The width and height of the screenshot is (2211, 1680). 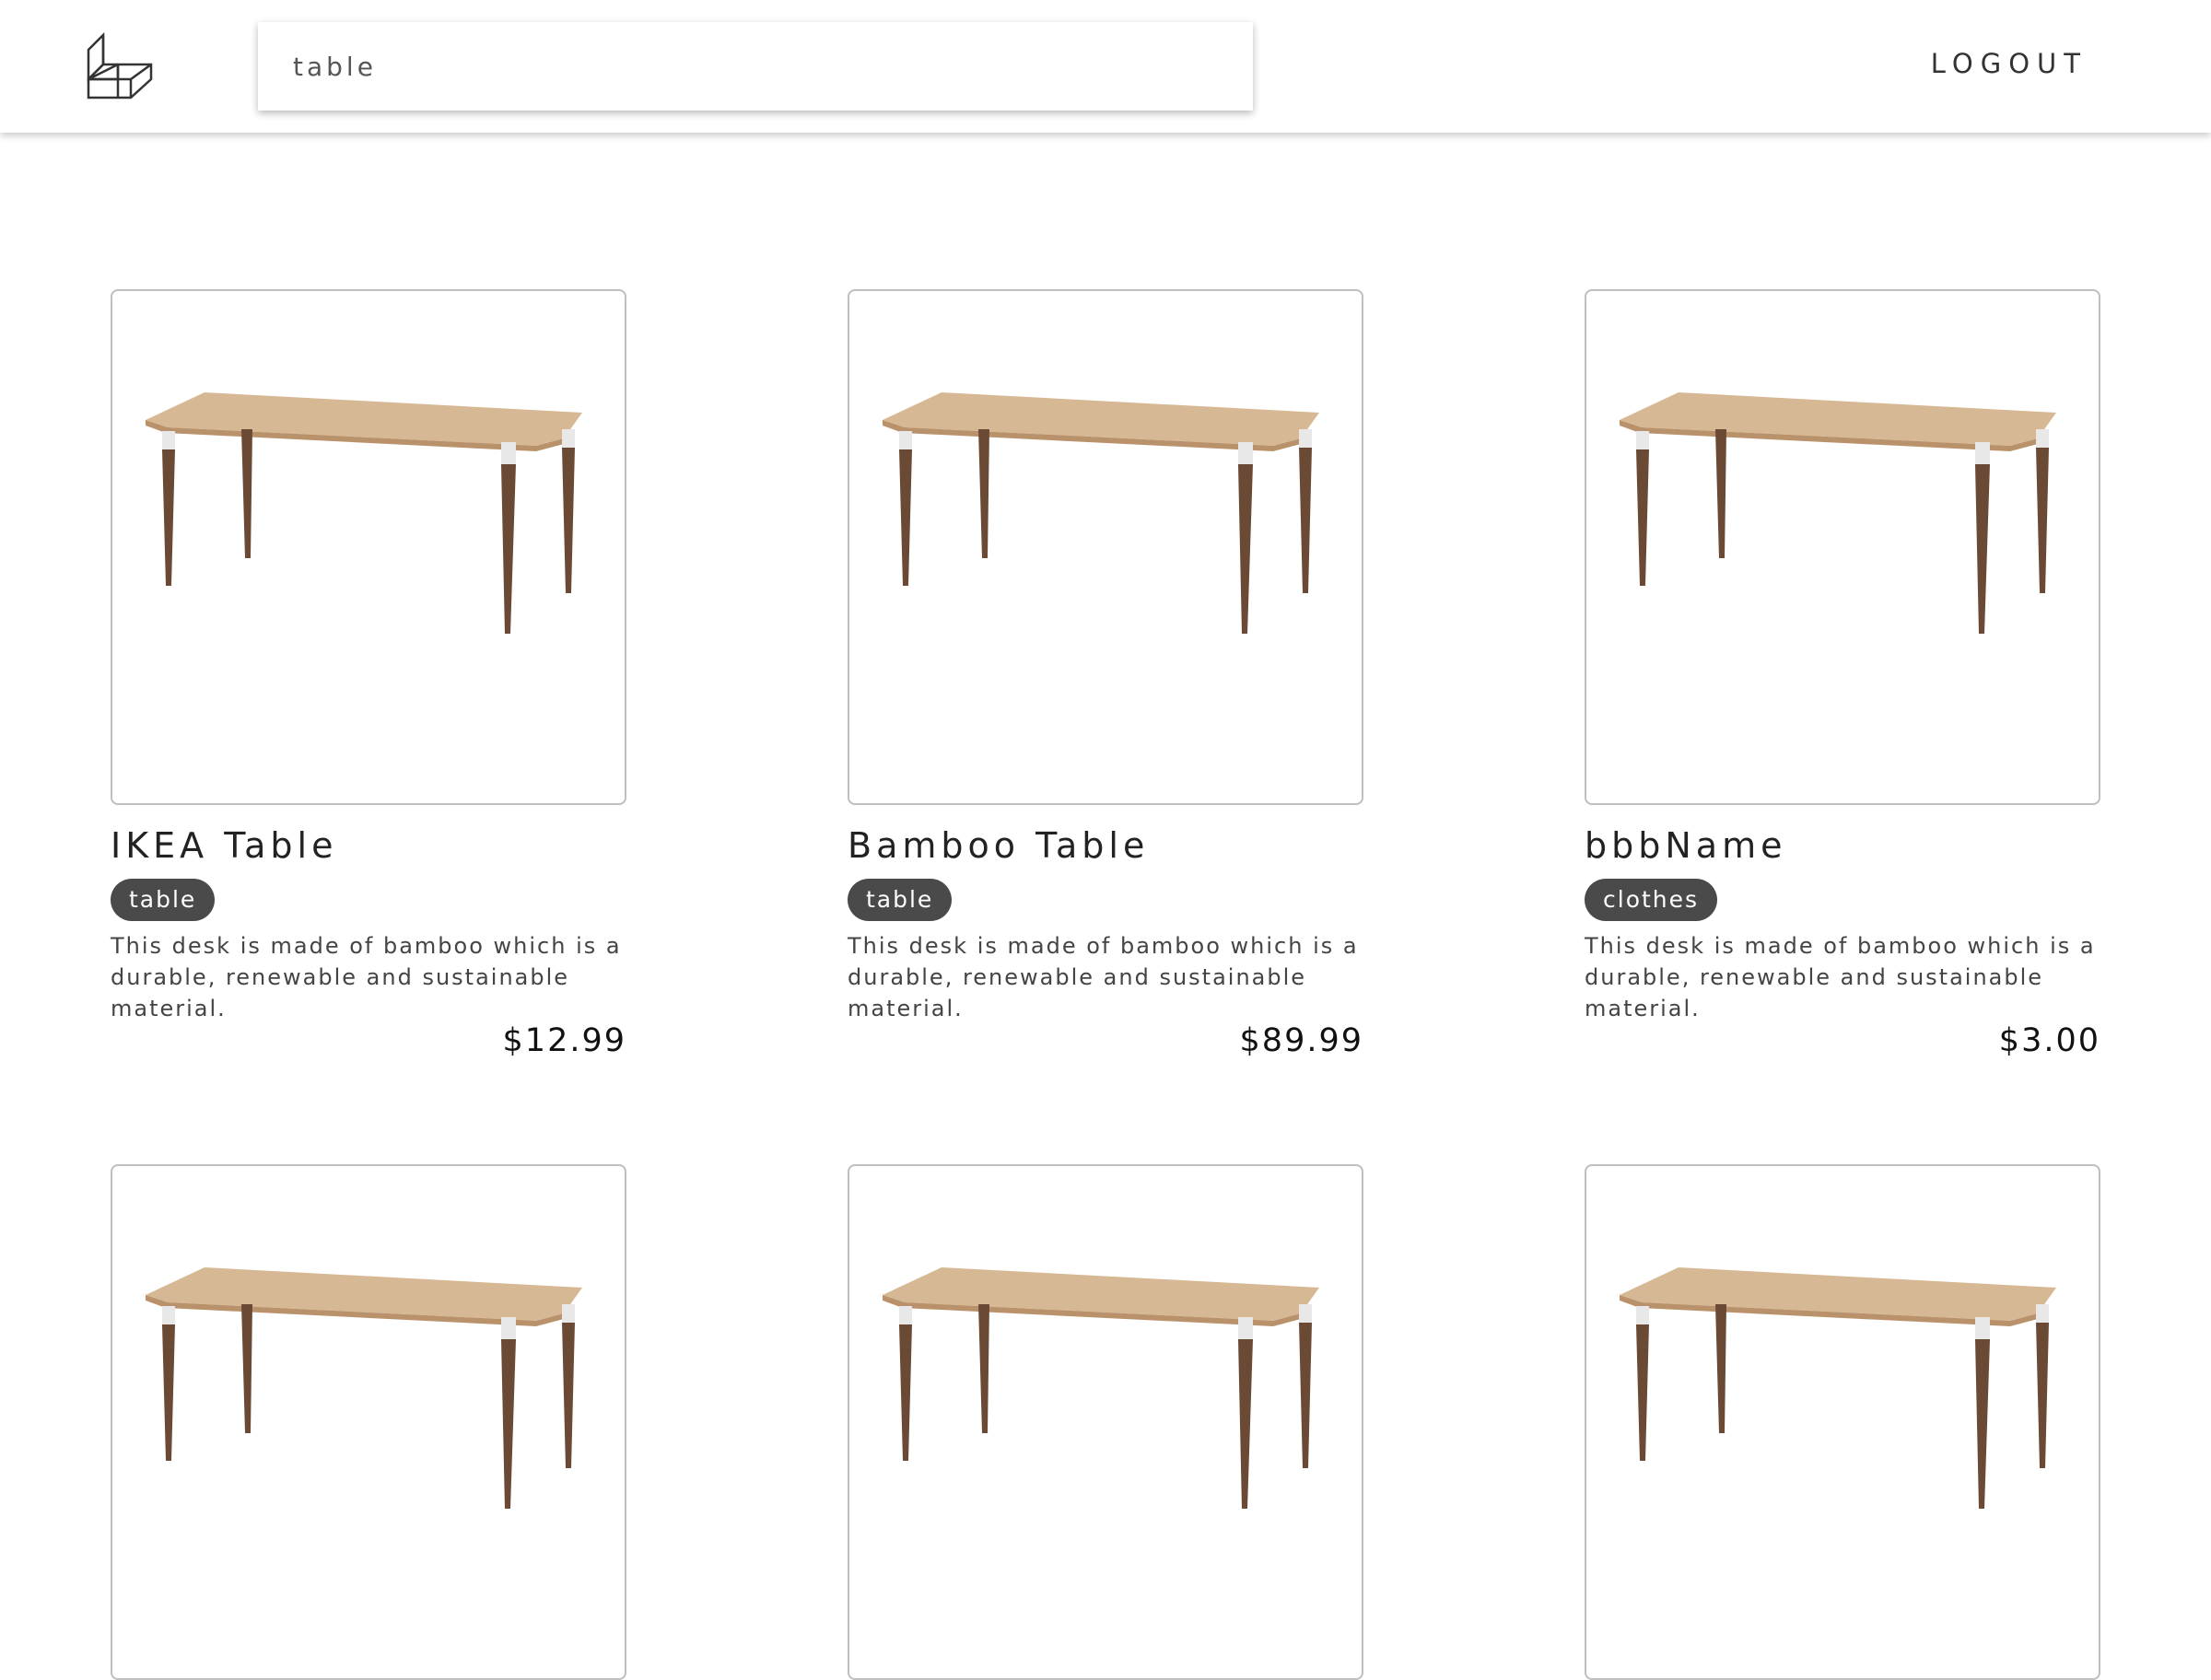 I want to click on top-header: LOGOUT, so click(x=1105, y=66).